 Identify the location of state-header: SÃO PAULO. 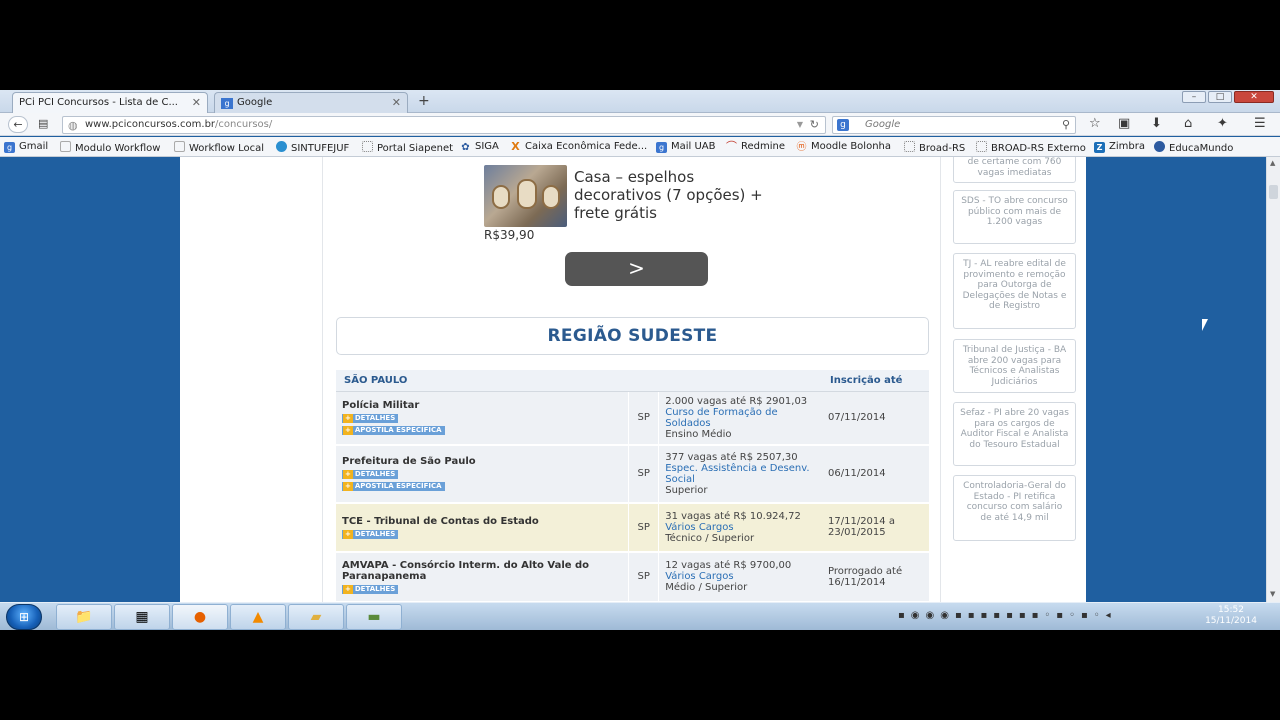
(579, 381).